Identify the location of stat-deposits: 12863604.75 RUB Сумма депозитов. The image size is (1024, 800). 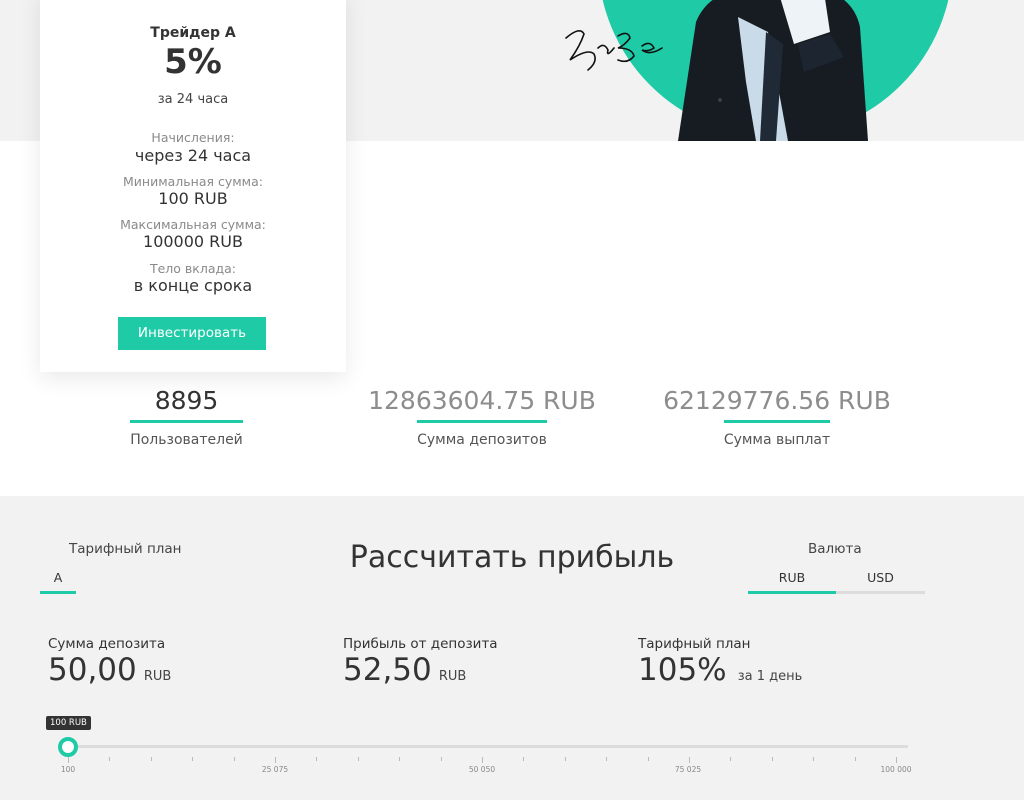
(482, 417).